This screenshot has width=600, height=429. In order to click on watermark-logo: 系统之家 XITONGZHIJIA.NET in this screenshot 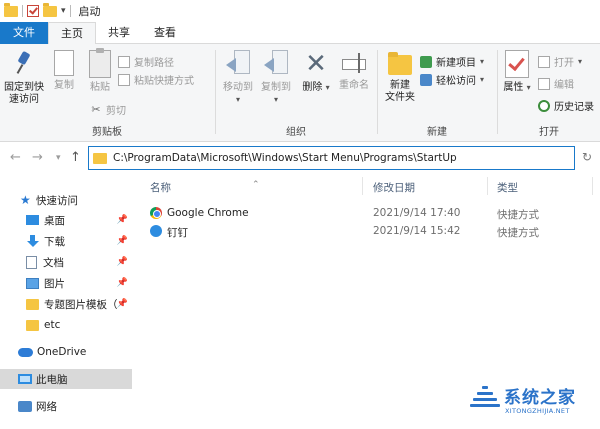, I will do `click(534, 402)`.